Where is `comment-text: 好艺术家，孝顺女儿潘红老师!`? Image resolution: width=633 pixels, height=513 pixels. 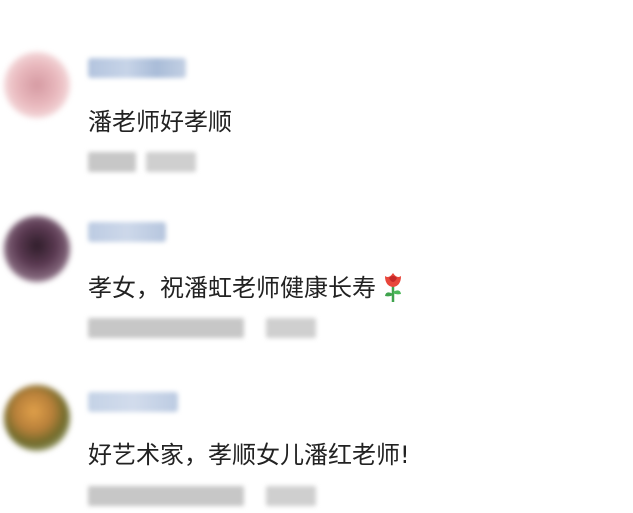 comment-text: 好艺术家，孝顺女儿潘红老师! is located at coordinates (249, 455).